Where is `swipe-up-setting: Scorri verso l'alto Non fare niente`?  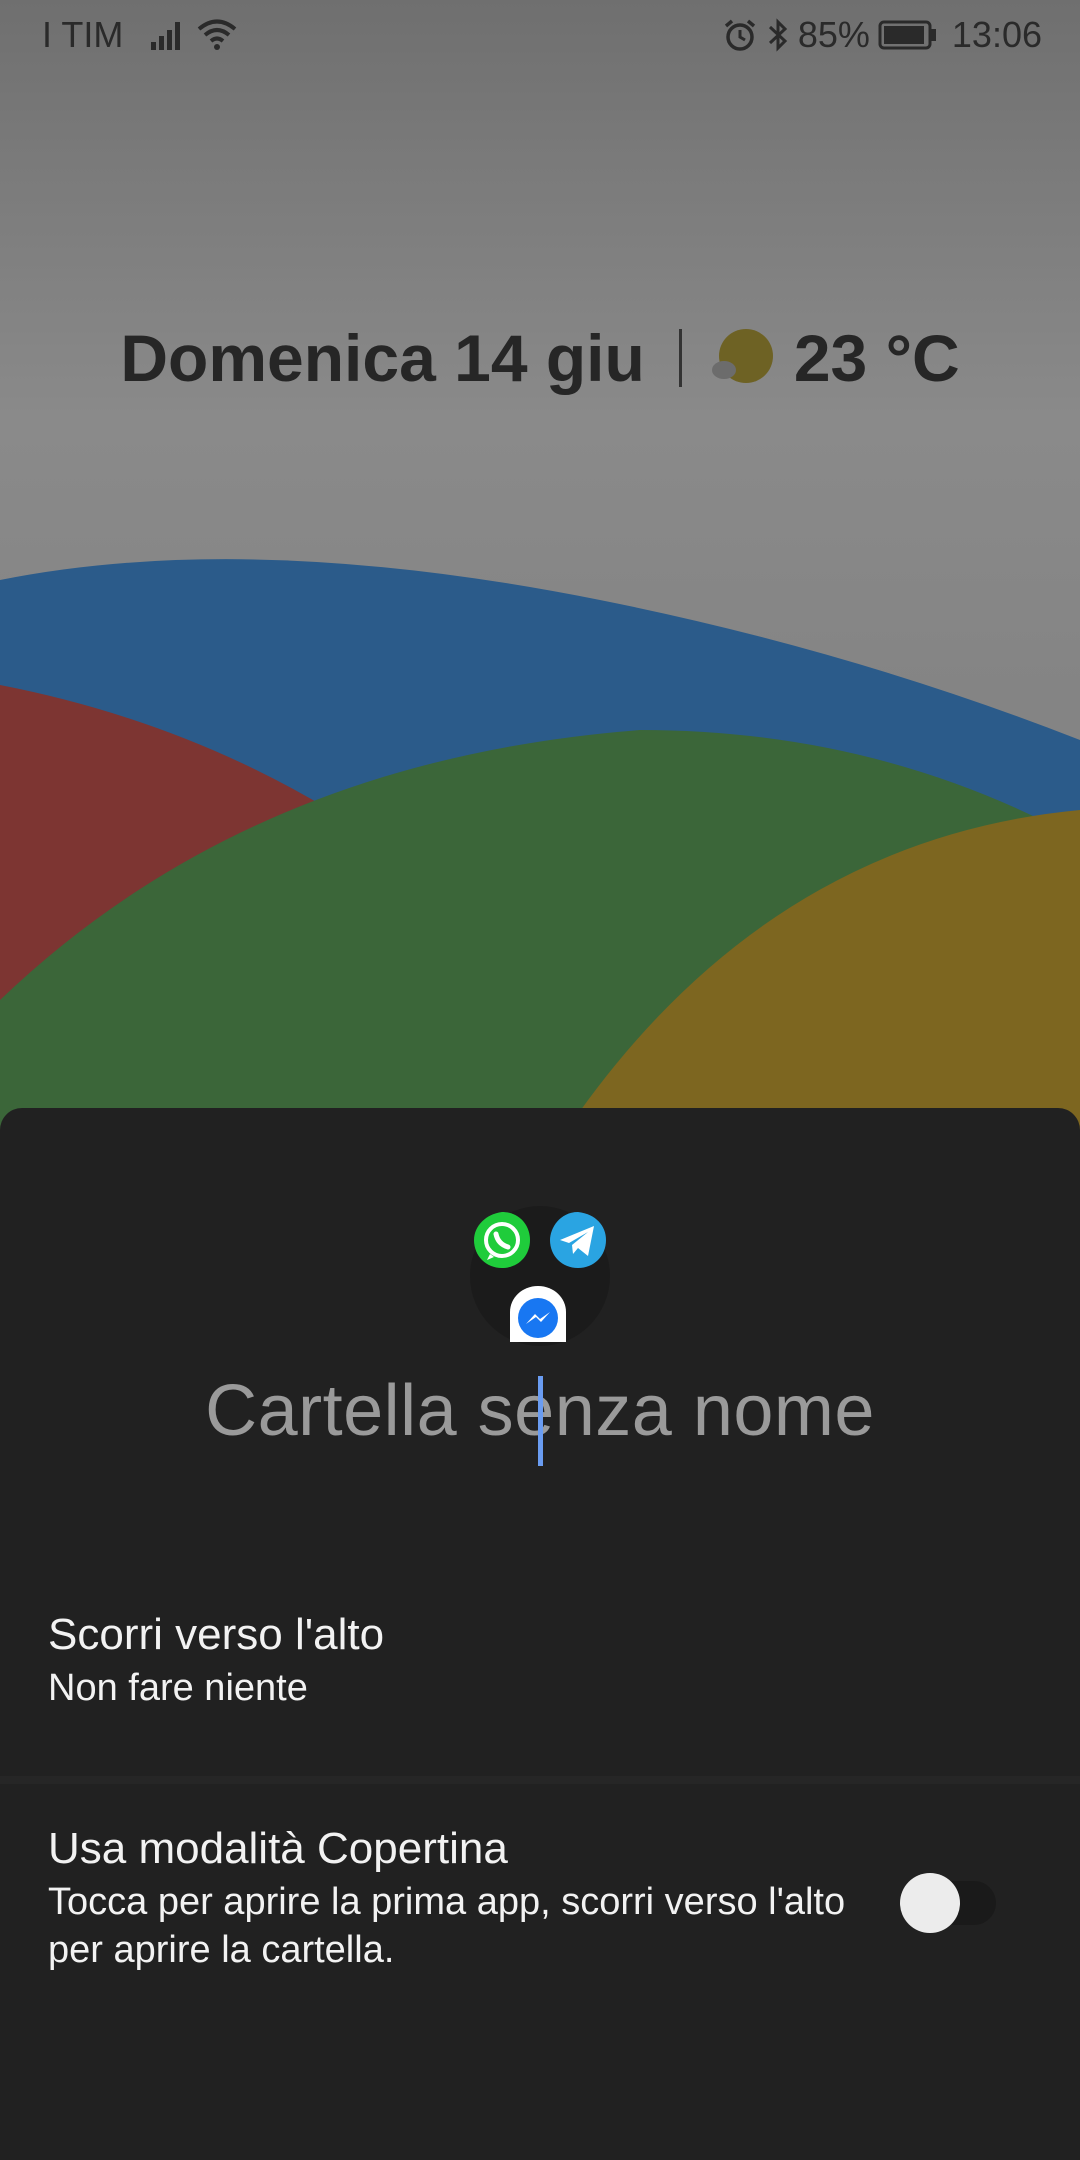
swipe-up-setting: Scorri verso l'alto Non fare niente is located at coordinates (540, 1696).